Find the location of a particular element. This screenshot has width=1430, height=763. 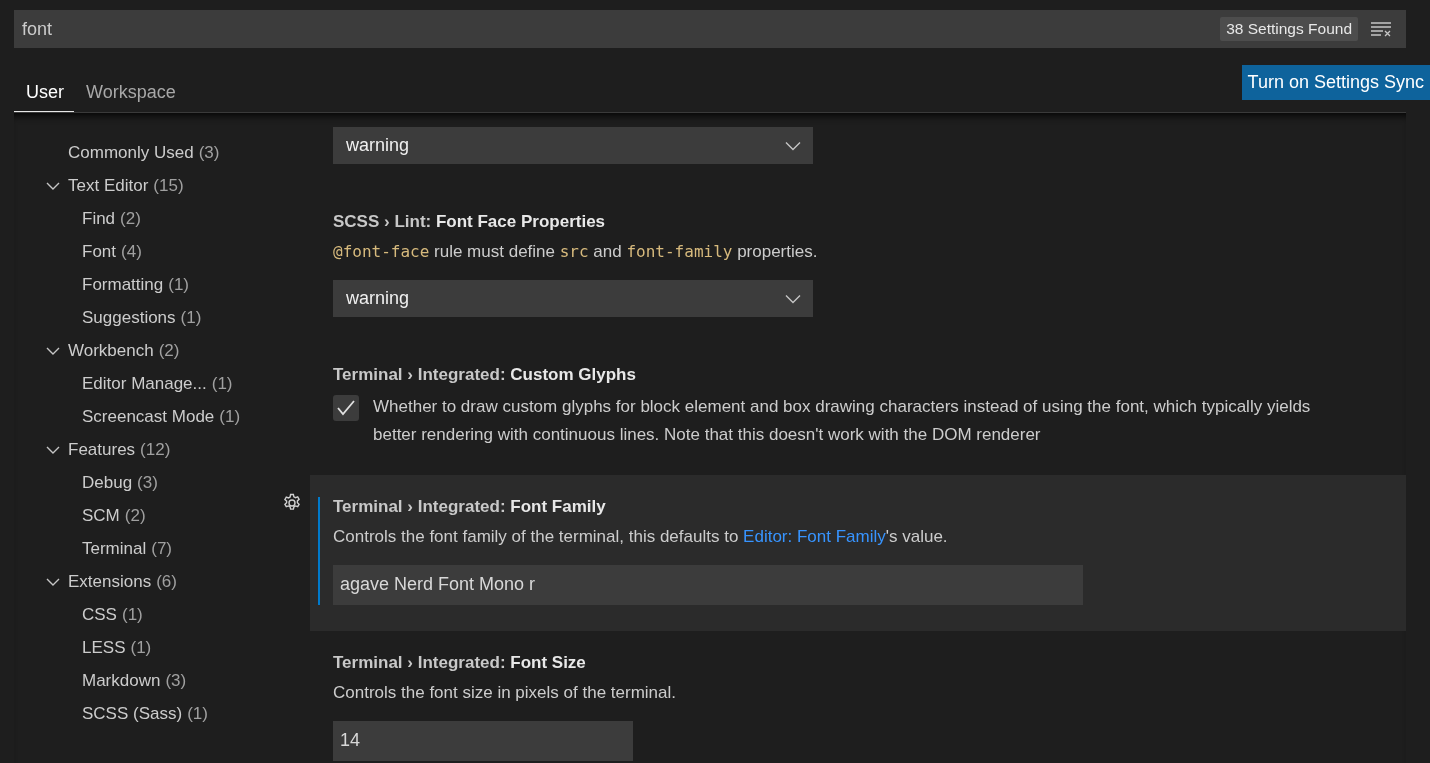

toc-item: SCSS (Sass) (1) is located at coordinates (142, 713).